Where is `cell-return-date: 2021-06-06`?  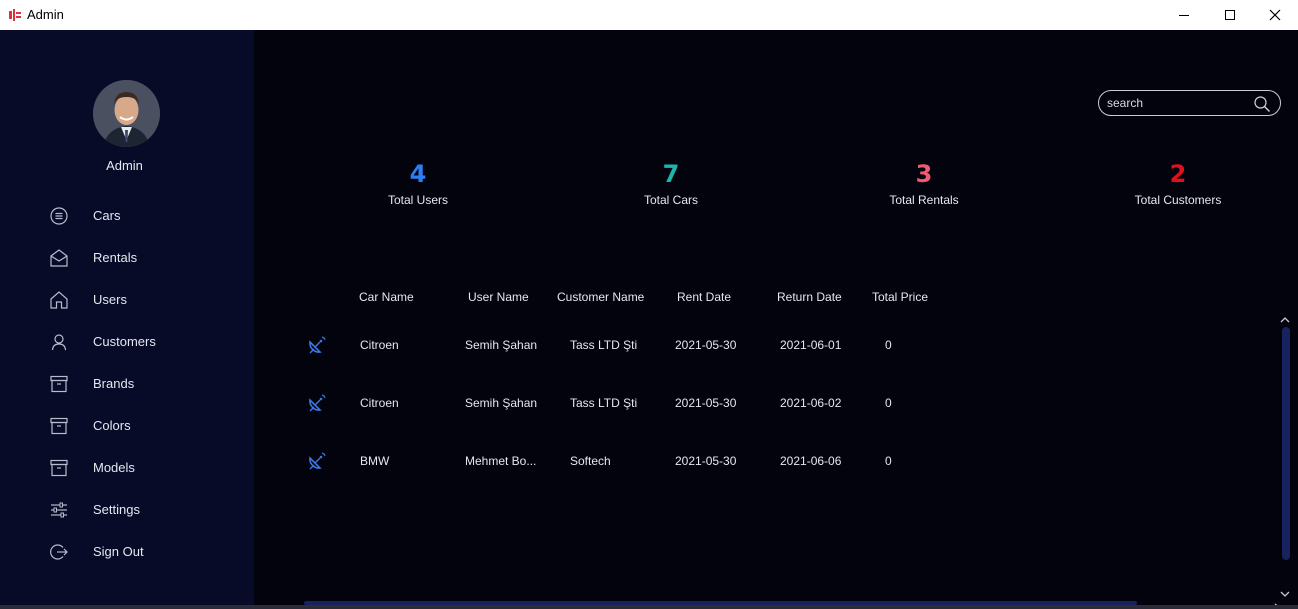 cell-return-date: 2021-06-06 is located at coordinates (811, 461).